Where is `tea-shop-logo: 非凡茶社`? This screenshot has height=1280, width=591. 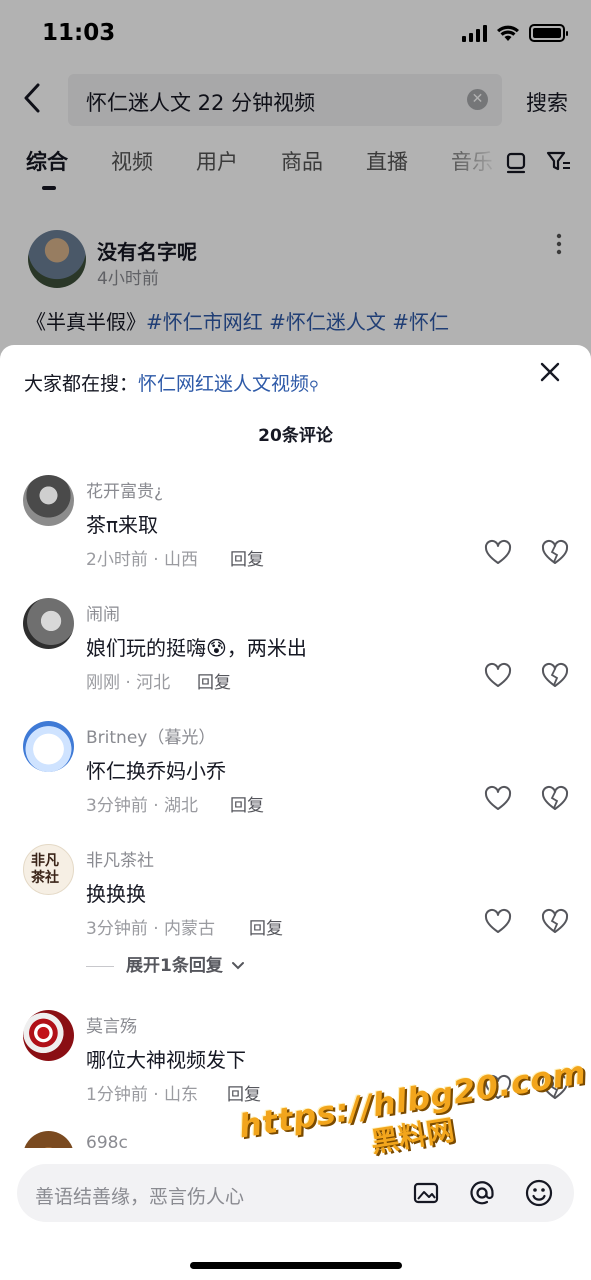 tea-shop-logo: 非凡茶社 is located at coordinates (45, 869).